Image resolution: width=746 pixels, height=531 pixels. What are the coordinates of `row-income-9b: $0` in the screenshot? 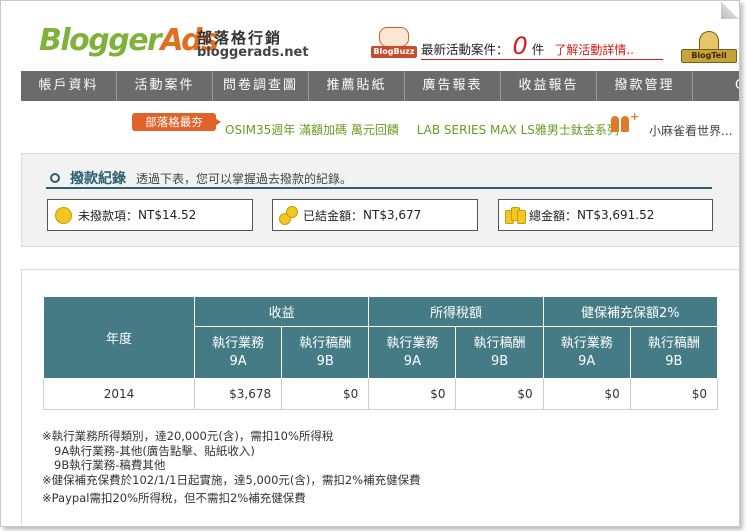 It's located at (325, 394).